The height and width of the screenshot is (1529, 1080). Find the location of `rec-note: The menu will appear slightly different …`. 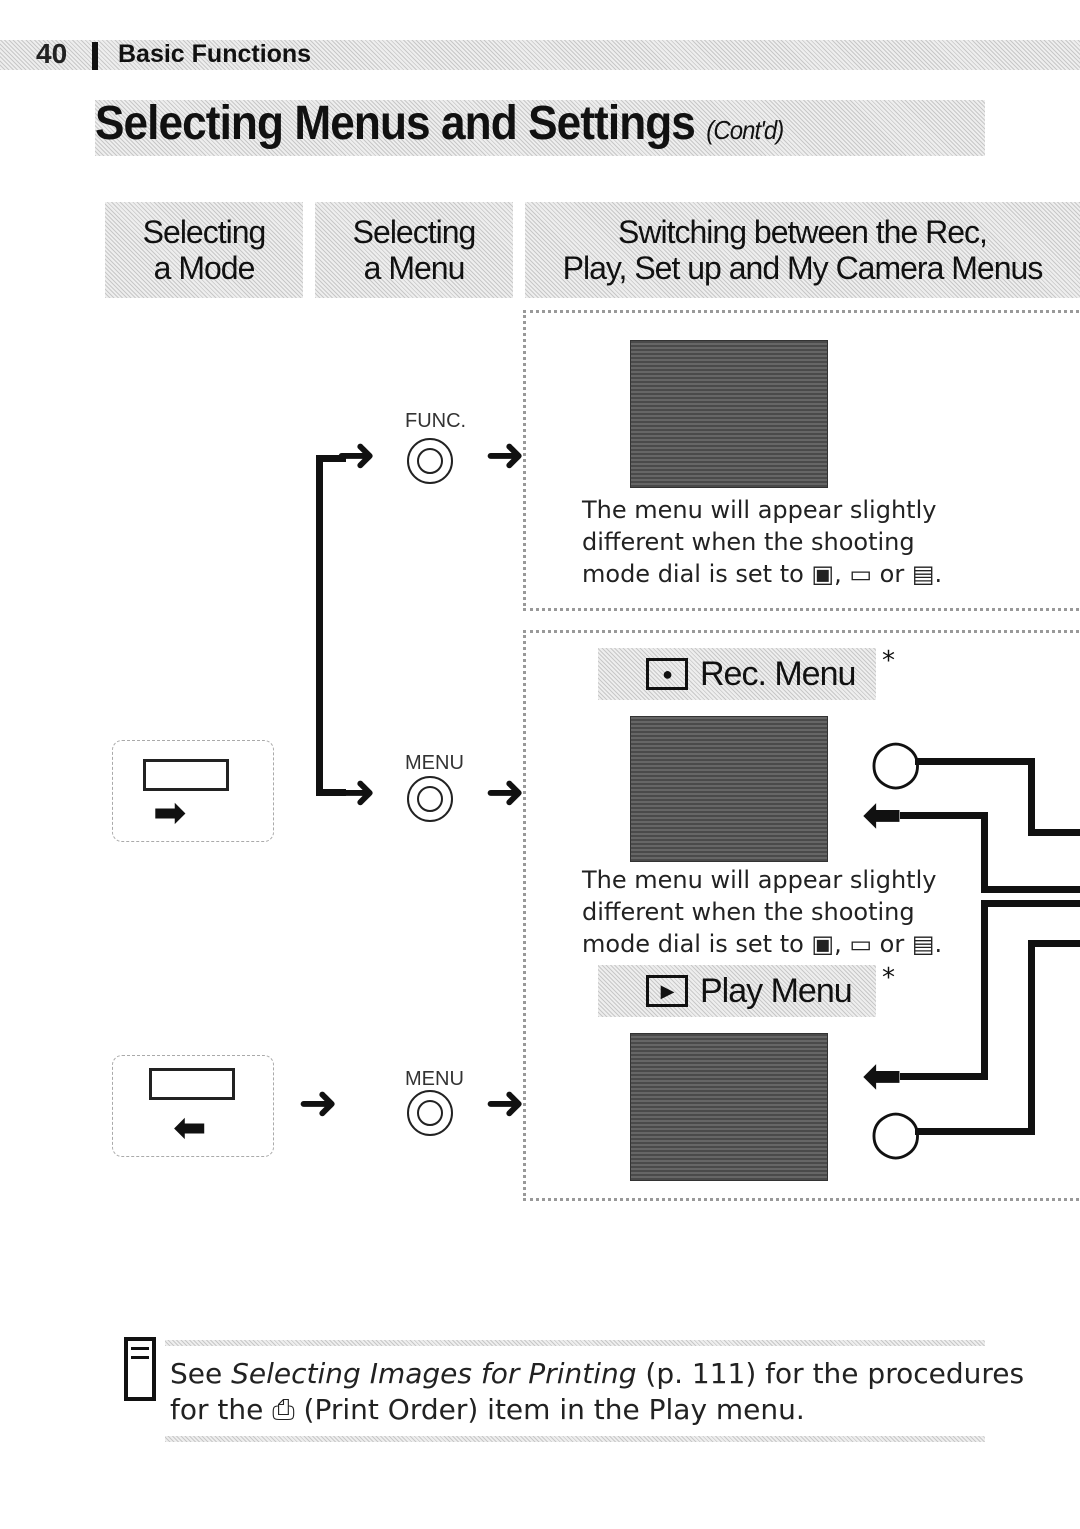

rec-note: The menu will appear slightly different … is located at coordinates (762, 912).